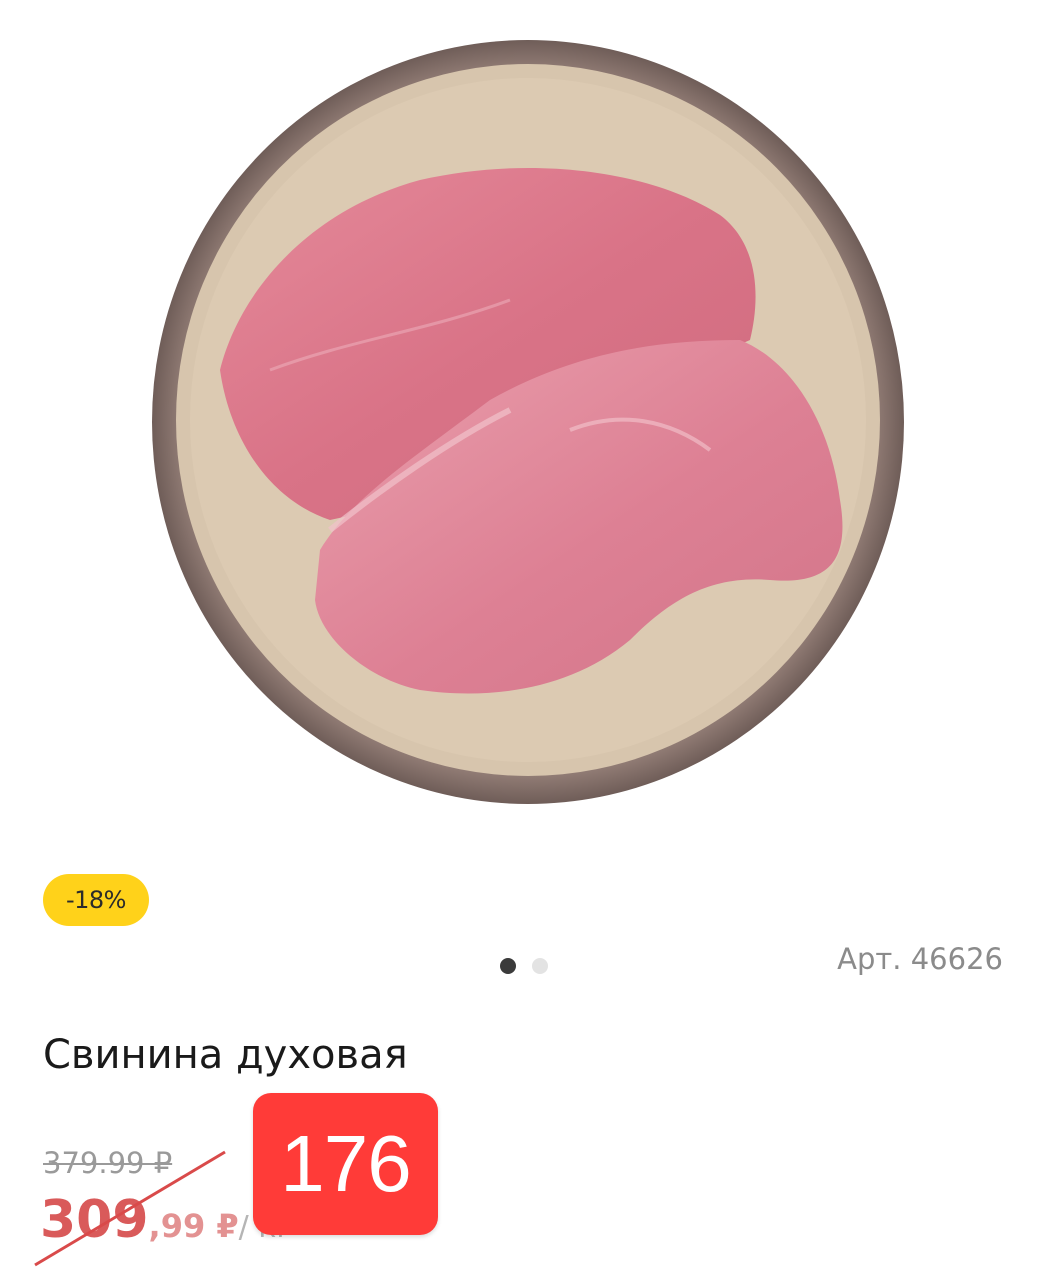 The height and width of the screenshot is (1280, 1049). I want to click on old-price: 379.99 ₽, so click(108, 1163).